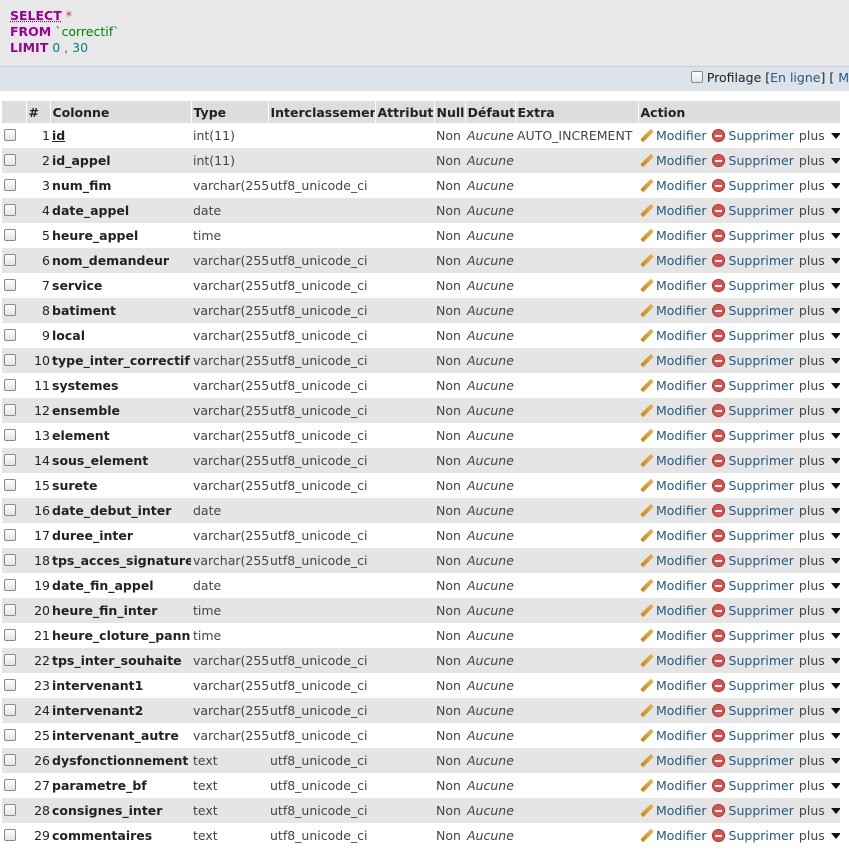  What do you see at coordinates (121, 112) in the screenshot?
I see `header-name: Colonne` at bounding box center [121, 112].